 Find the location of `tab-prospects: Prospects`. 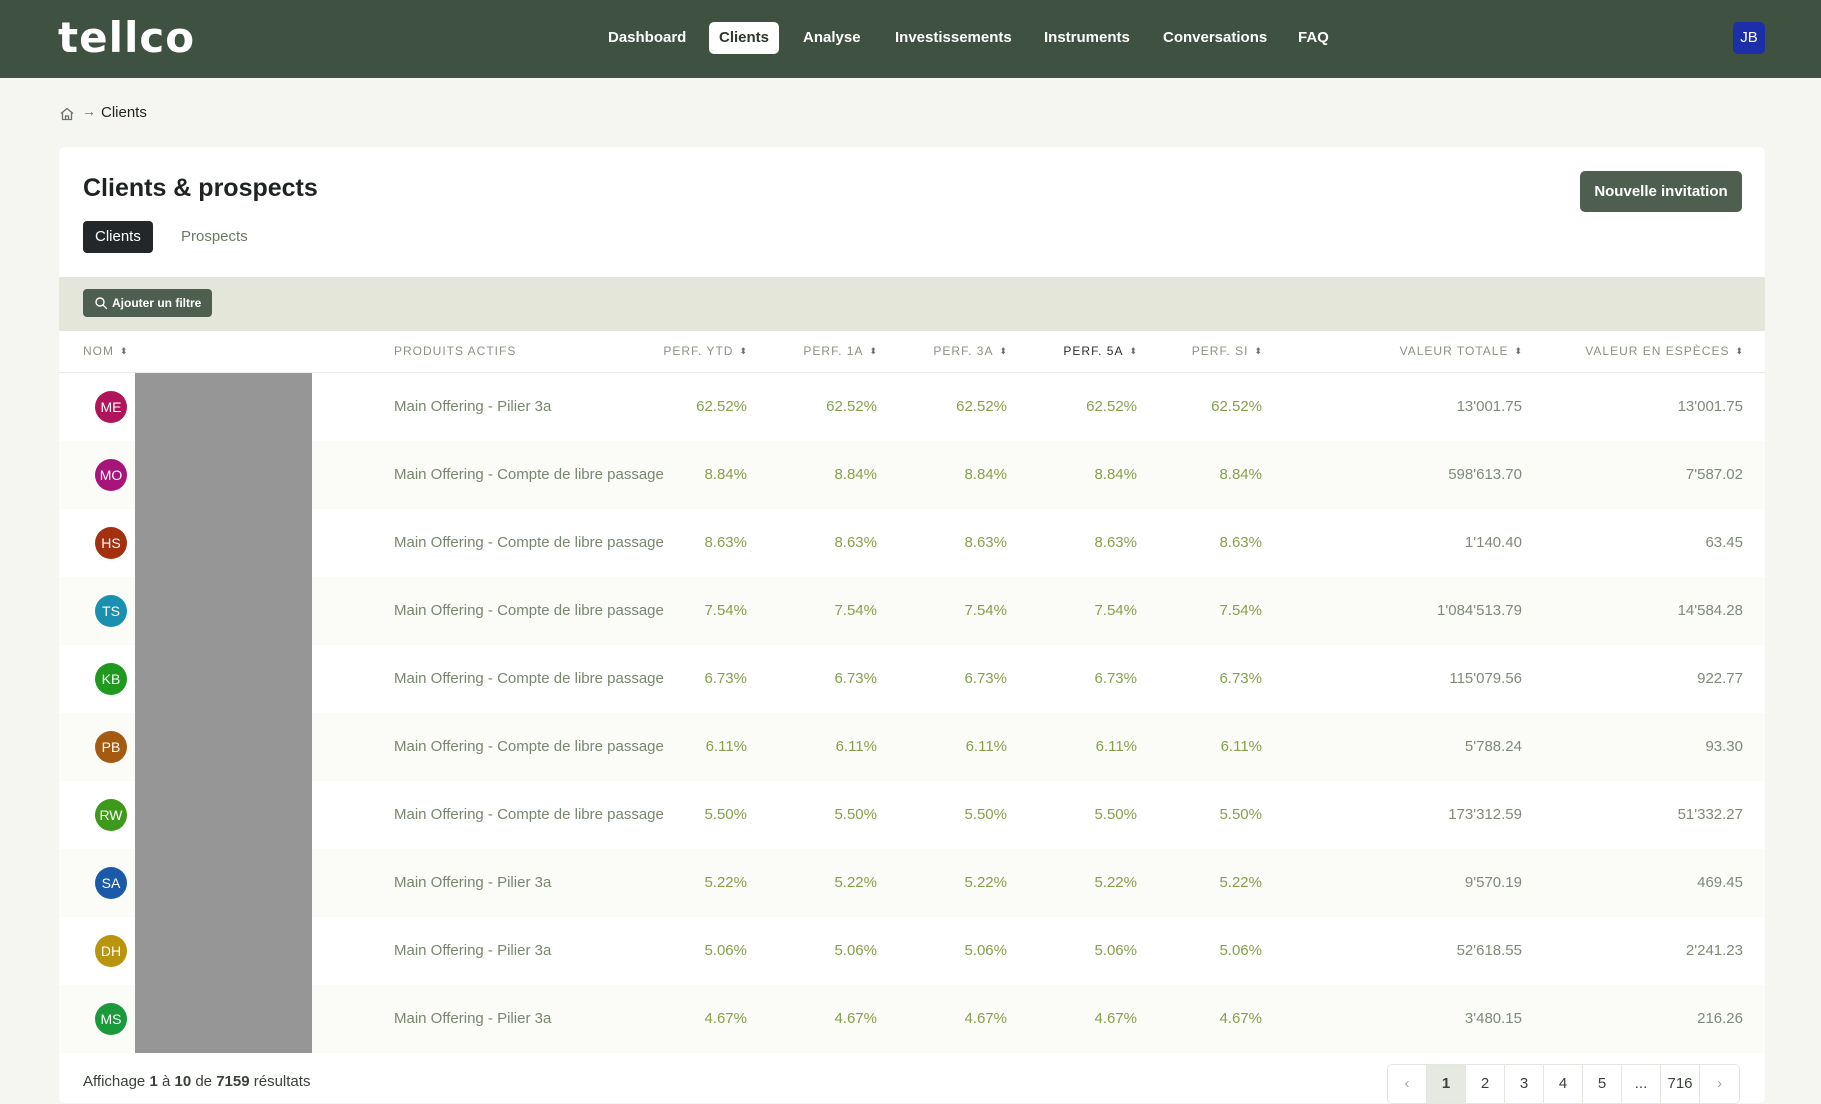

tab-prospects: Prospects is located at coordinates (214, 237).